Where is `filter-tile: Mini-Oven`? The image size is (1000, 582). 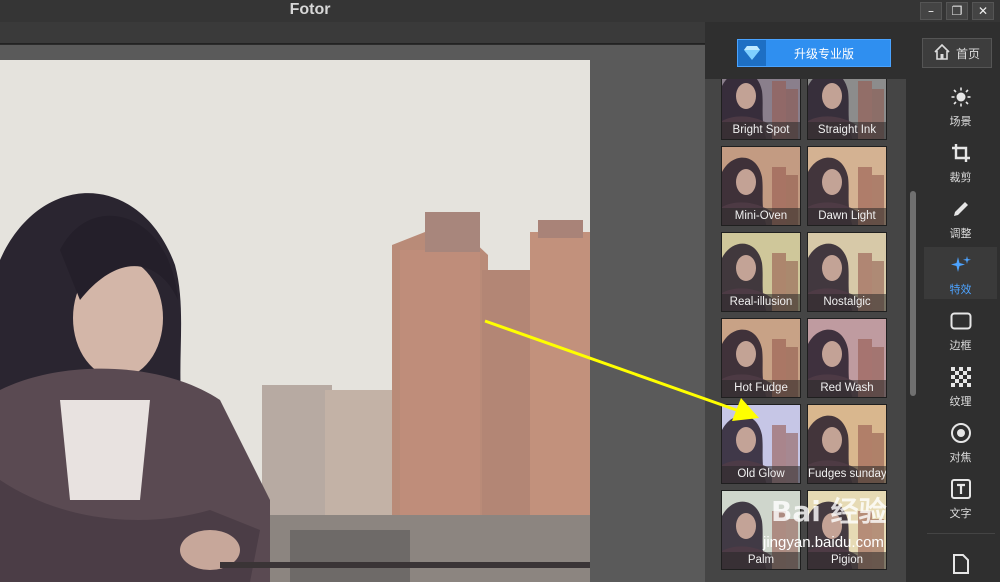 filter-tile: Mini-Oven is located at coordinates (761, 186).